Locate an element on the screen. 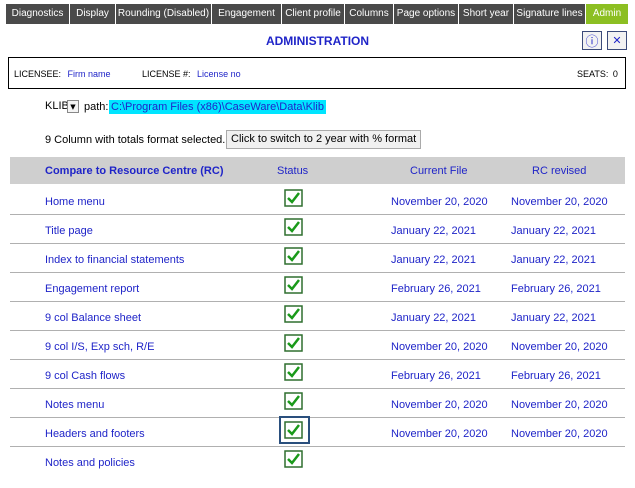 This screenshot has height=488, width=635. seats-value: 0 is located at coordinates (615, 74).